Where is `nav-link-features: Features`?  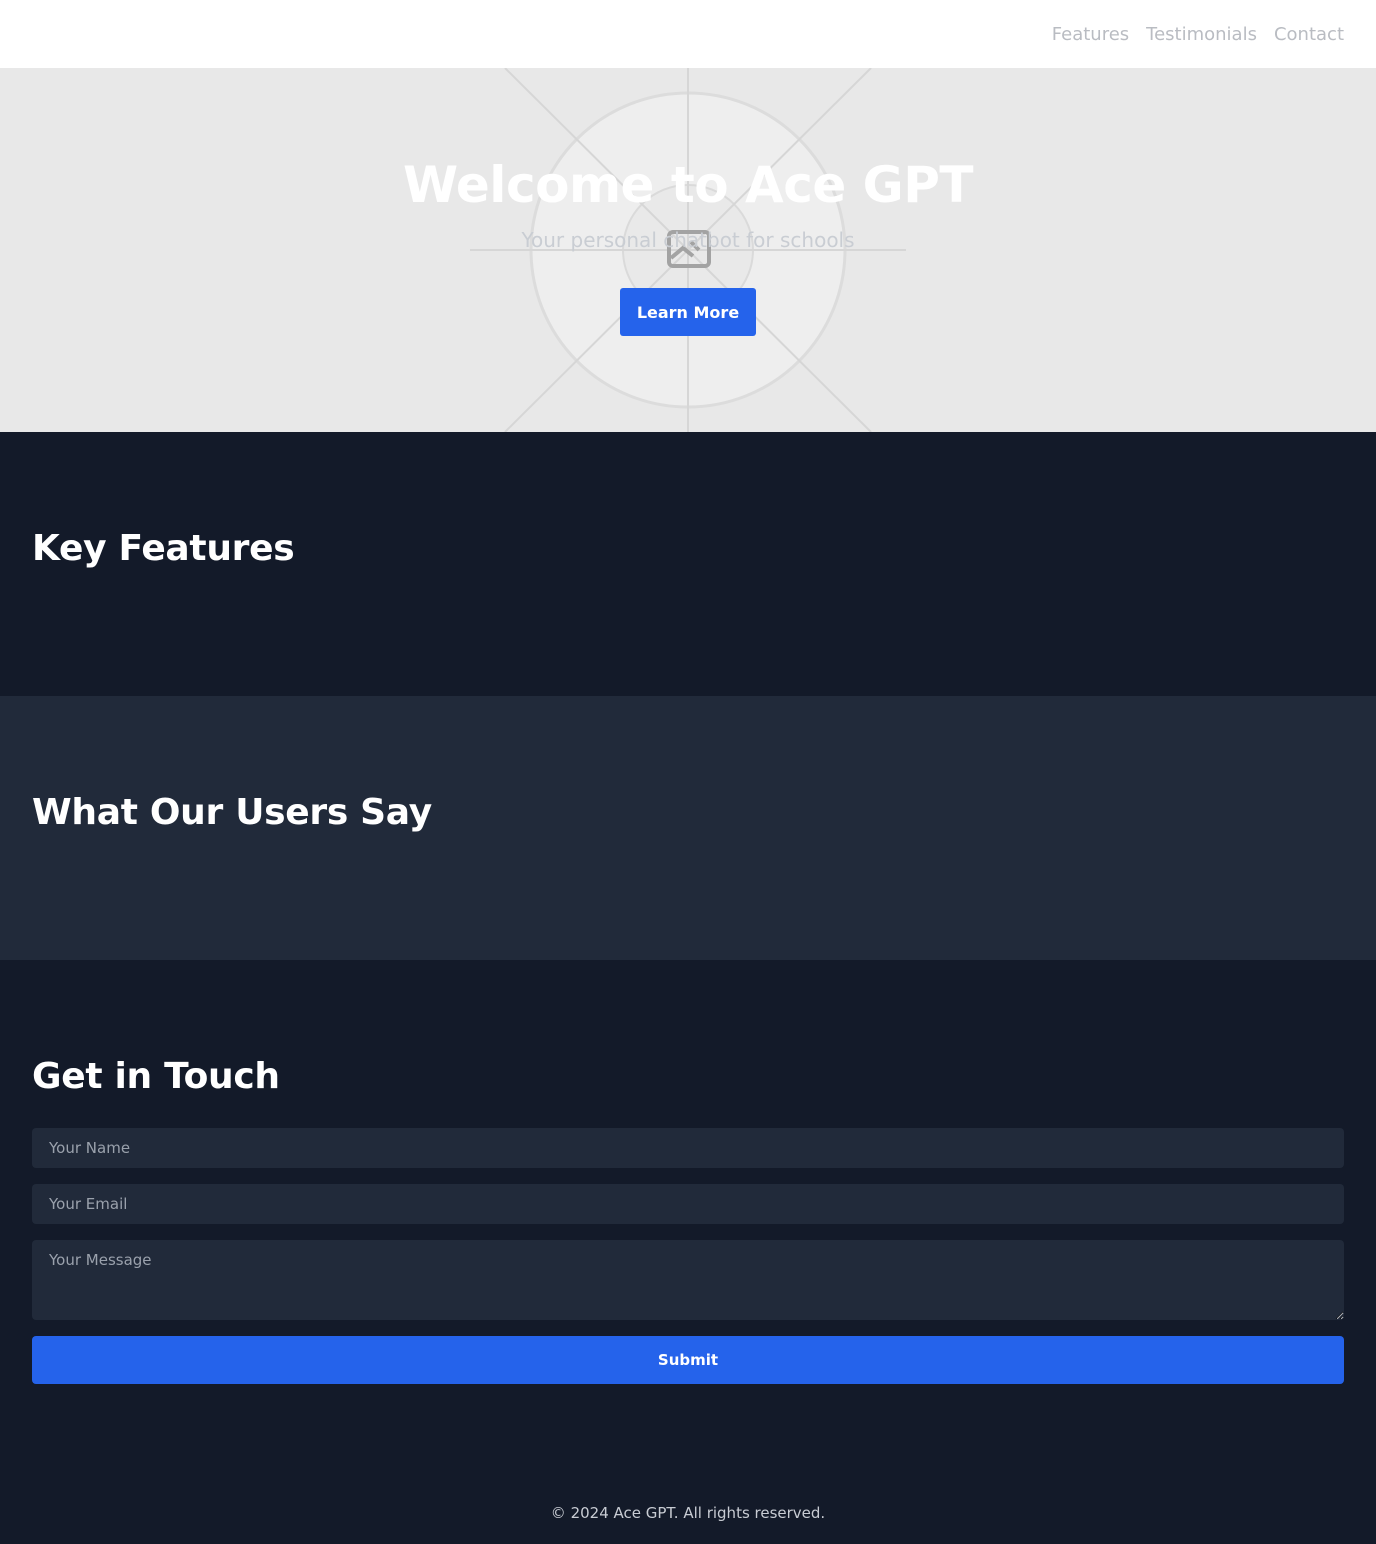 nav-link-features: Features is located at coordinates (1090, 34).